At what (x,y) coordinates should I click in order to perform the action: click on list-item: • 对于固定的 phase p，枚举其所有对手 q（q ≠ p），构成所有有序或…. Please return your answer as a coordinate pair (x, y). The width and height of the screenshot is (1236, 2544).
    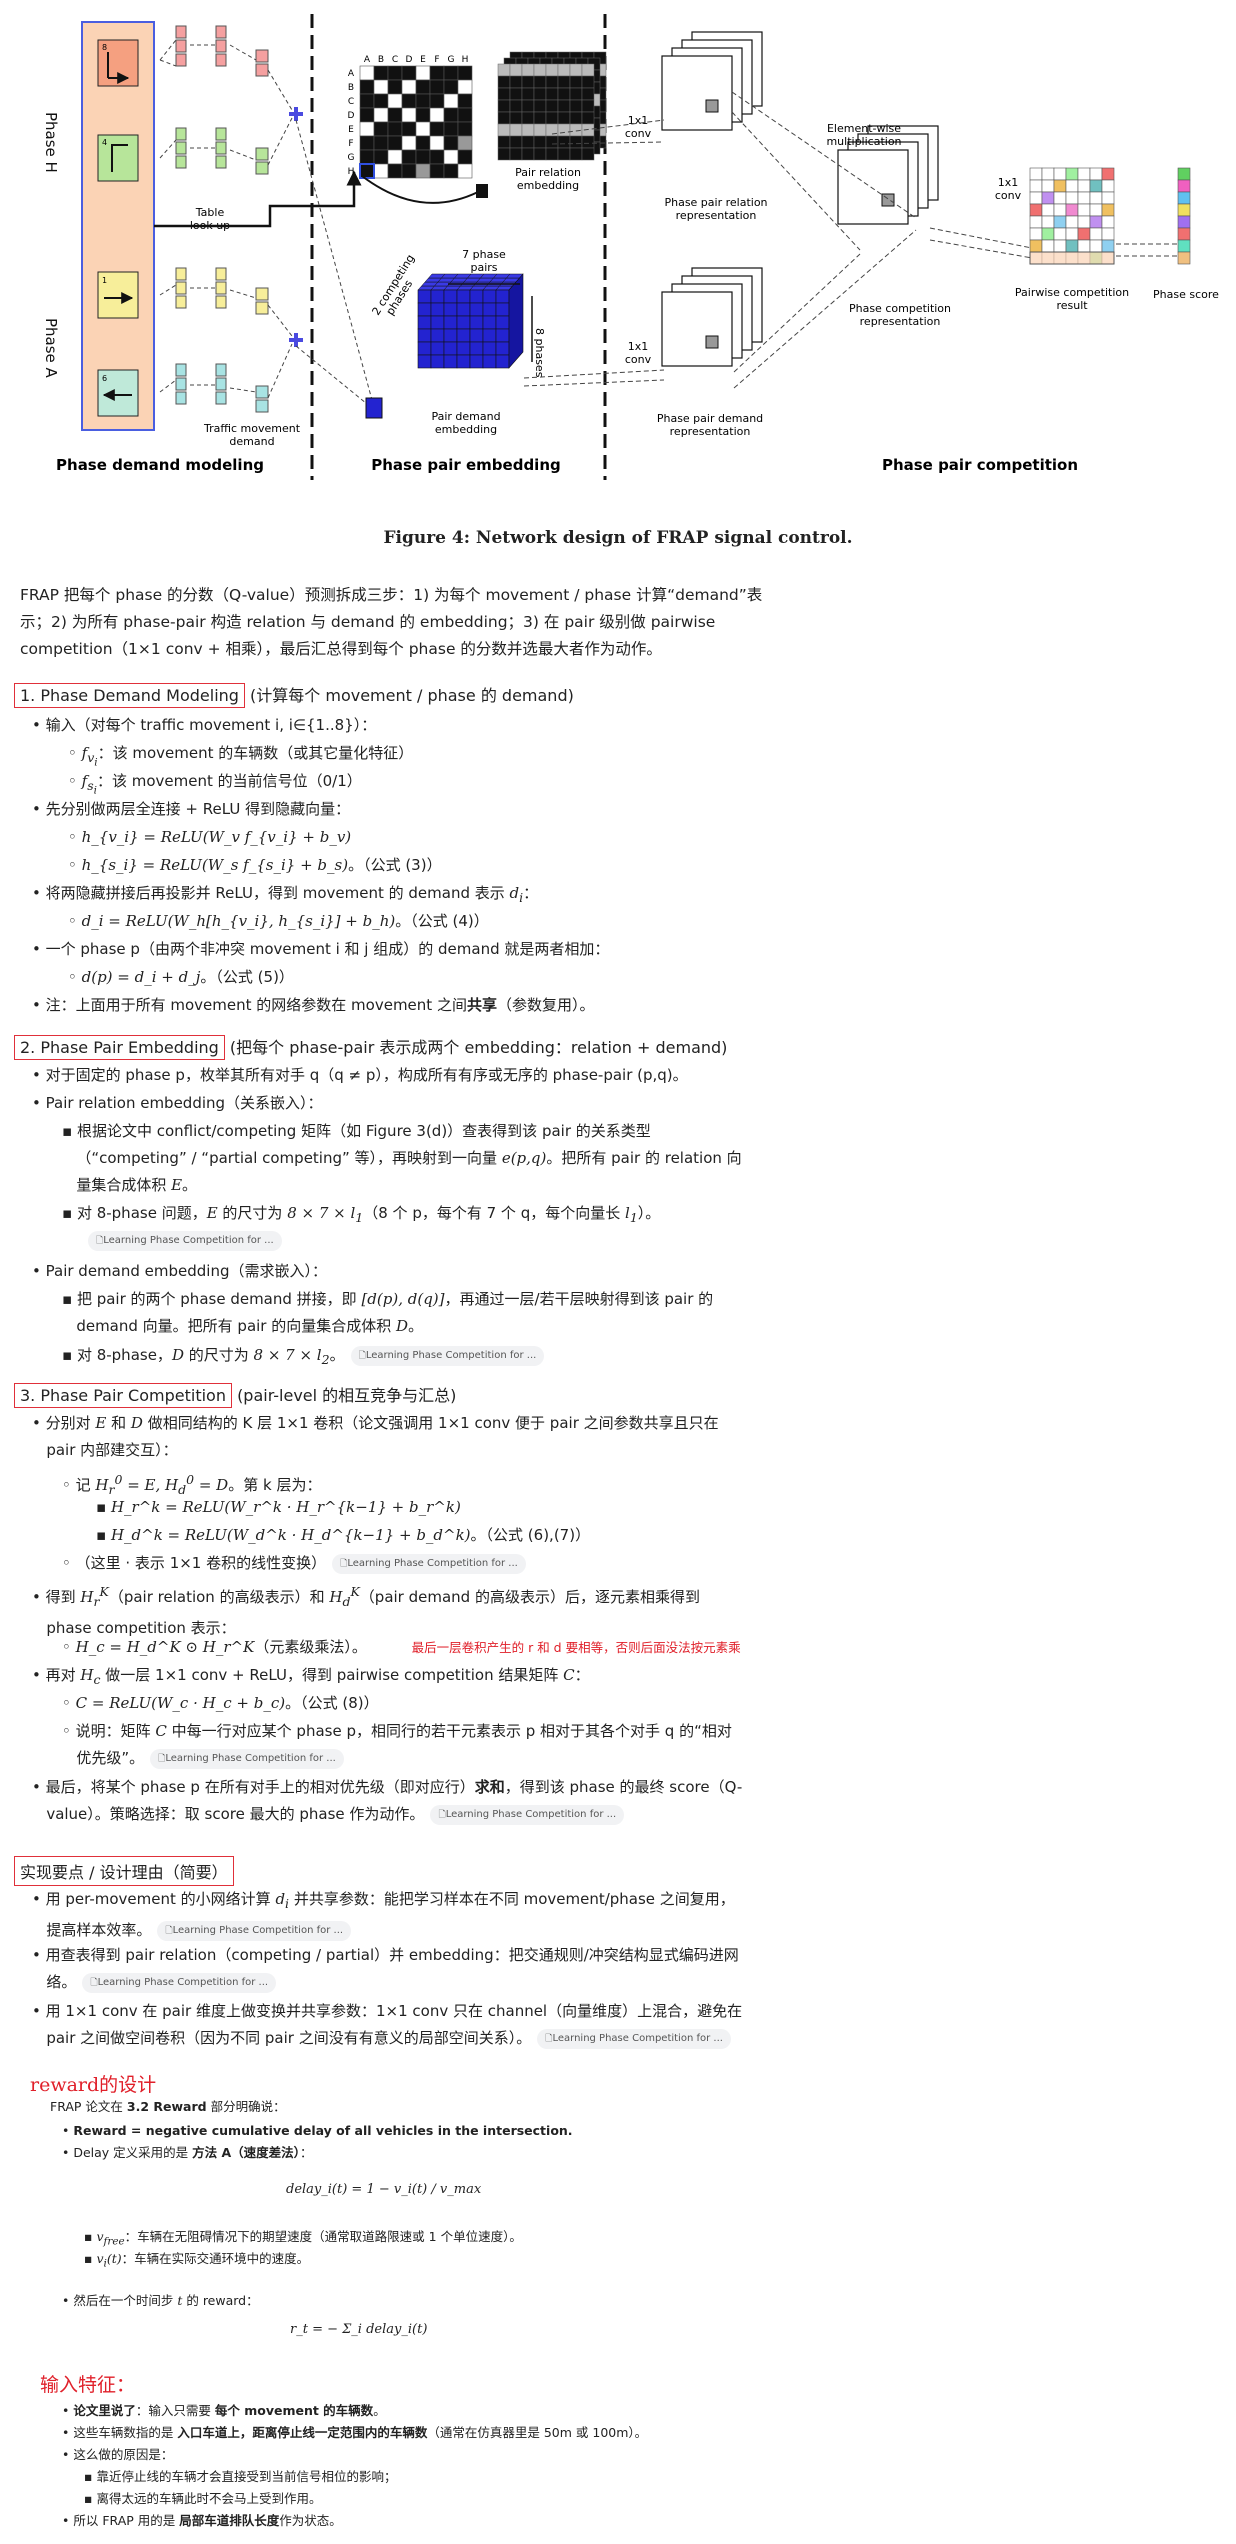
    Looking at the image, I should click on (360, 1075).